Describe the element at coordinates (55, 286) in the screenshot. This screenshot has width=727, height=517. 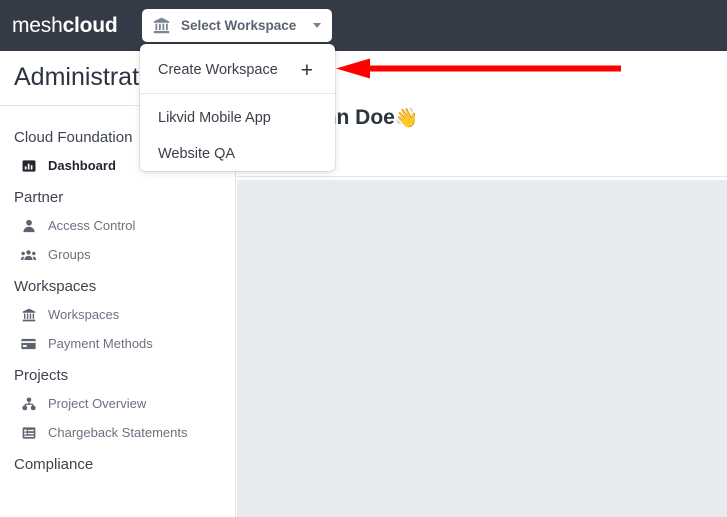
I see `sidebar-section-workspaces: Workspaces` at that location.